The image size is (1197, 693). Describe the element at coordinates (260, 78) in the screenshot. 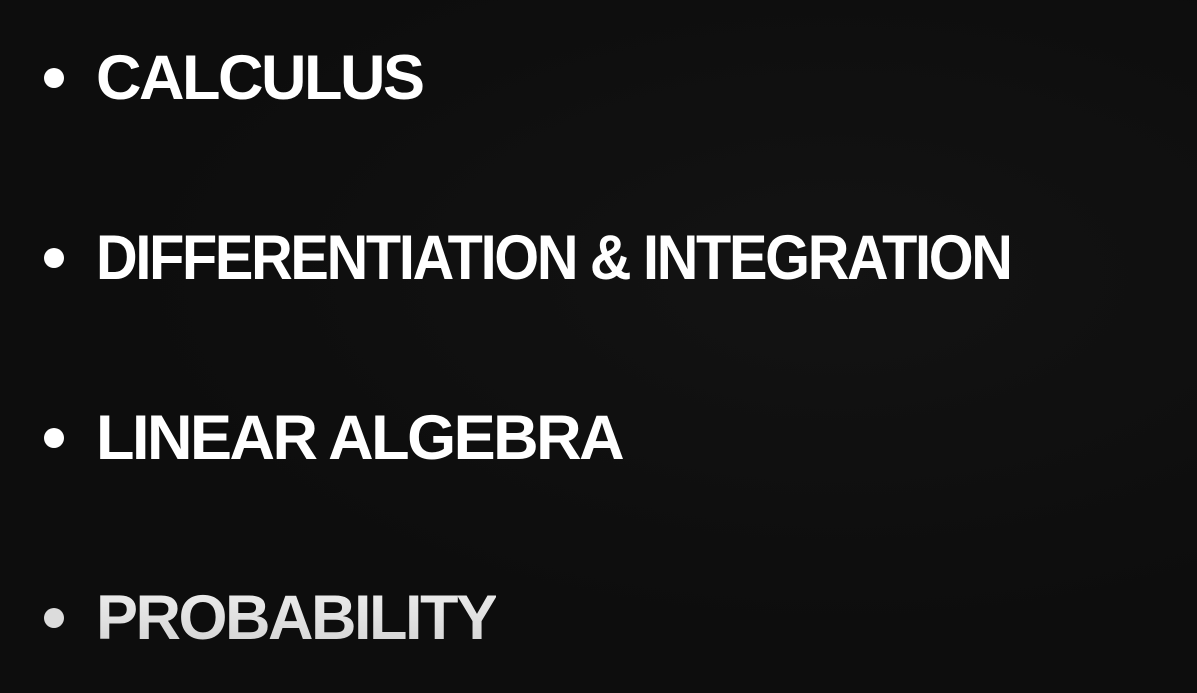

I see `topic-label: CALCULUS` at that location.